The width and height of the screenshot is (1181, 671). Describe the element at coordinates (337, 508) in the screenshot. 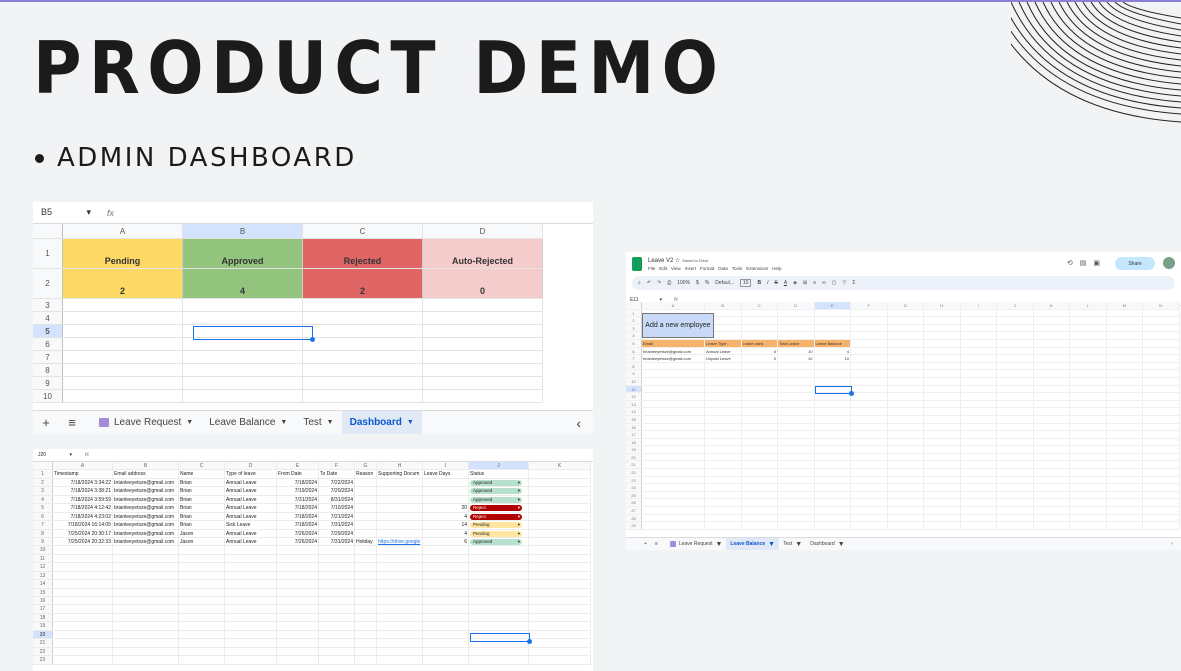

I see `cell: 7/10/2024` at that location.